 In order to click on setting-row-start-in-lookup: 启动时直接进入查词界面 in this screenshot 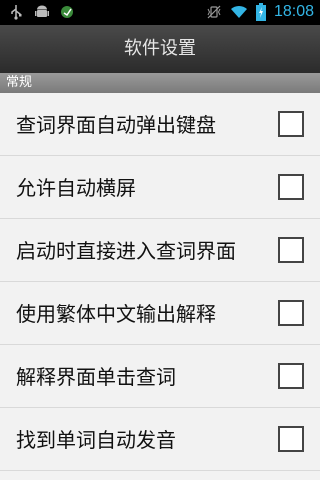, I will do `click(160, 250)`.